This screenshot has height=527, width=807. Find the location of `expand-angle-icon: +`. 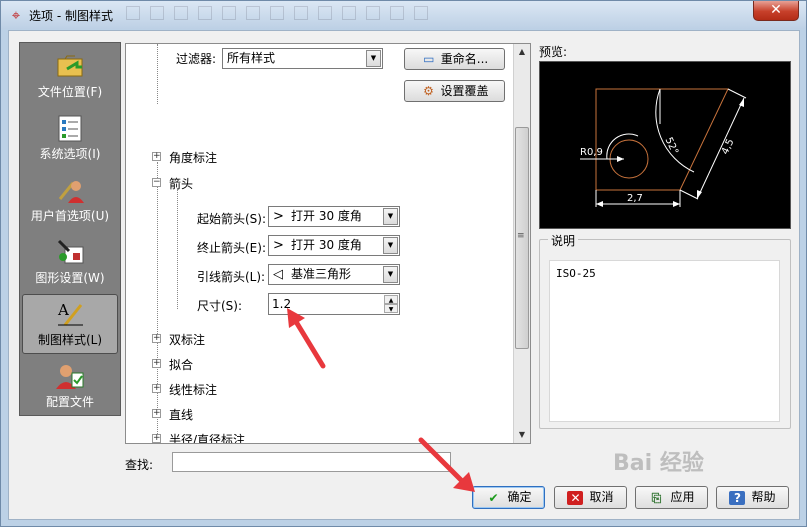

expand-angle-icon: + is located at coordinates (156, 156).